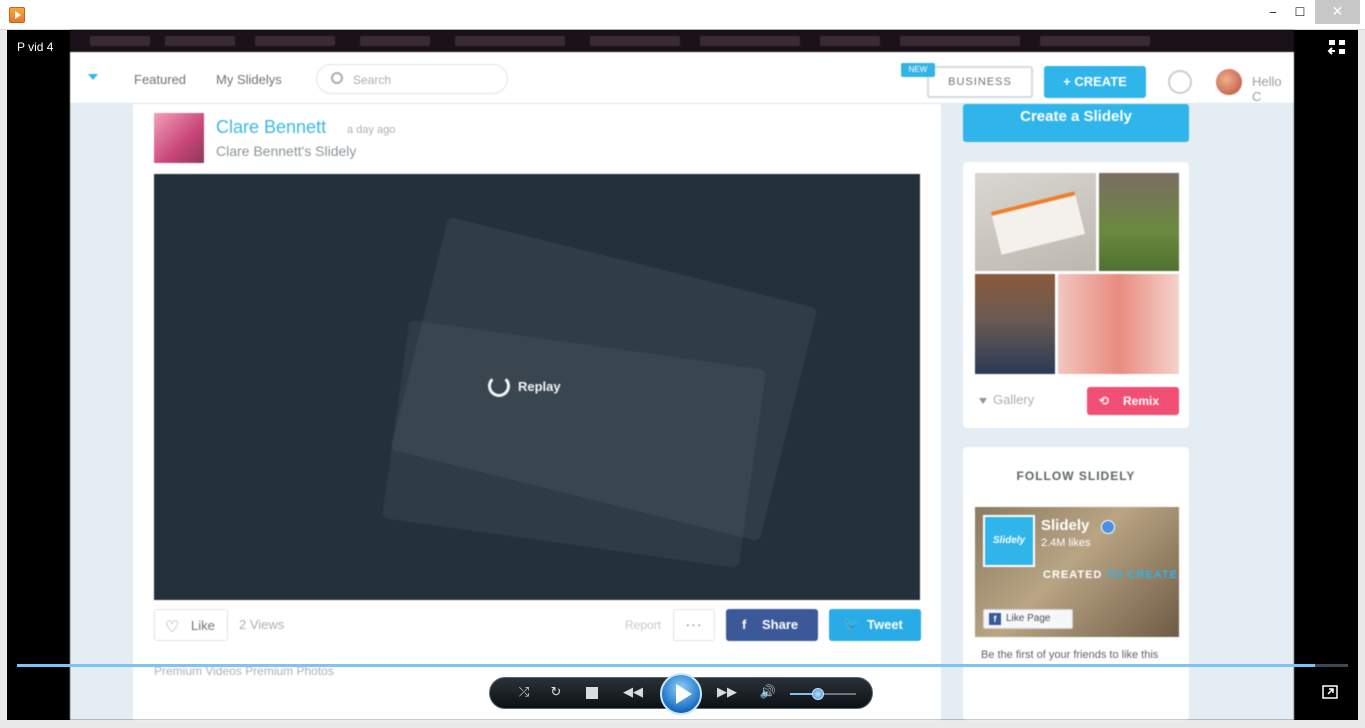 The image size is (1365, 728). Describe the element at coordinates (17, 15) in the screenshot. I see `media-player-icon` at that location.